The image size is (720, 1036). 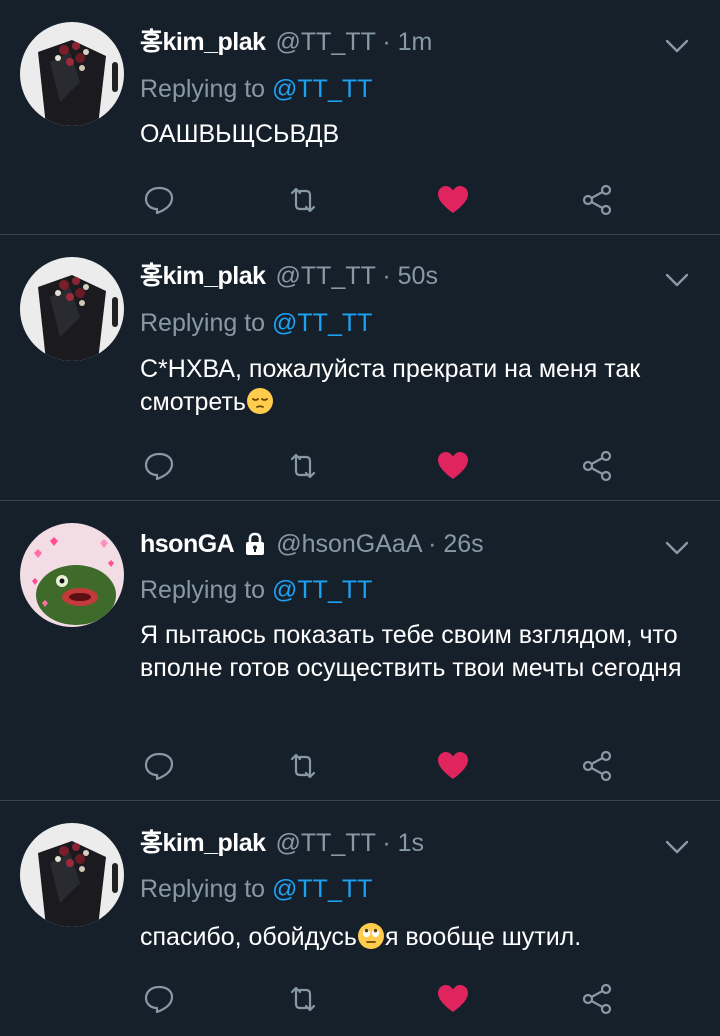 What do you see at coordinates (418, 276) in the screenshot?
I see `timestamp: 50s` at bounding box center [418, 276].